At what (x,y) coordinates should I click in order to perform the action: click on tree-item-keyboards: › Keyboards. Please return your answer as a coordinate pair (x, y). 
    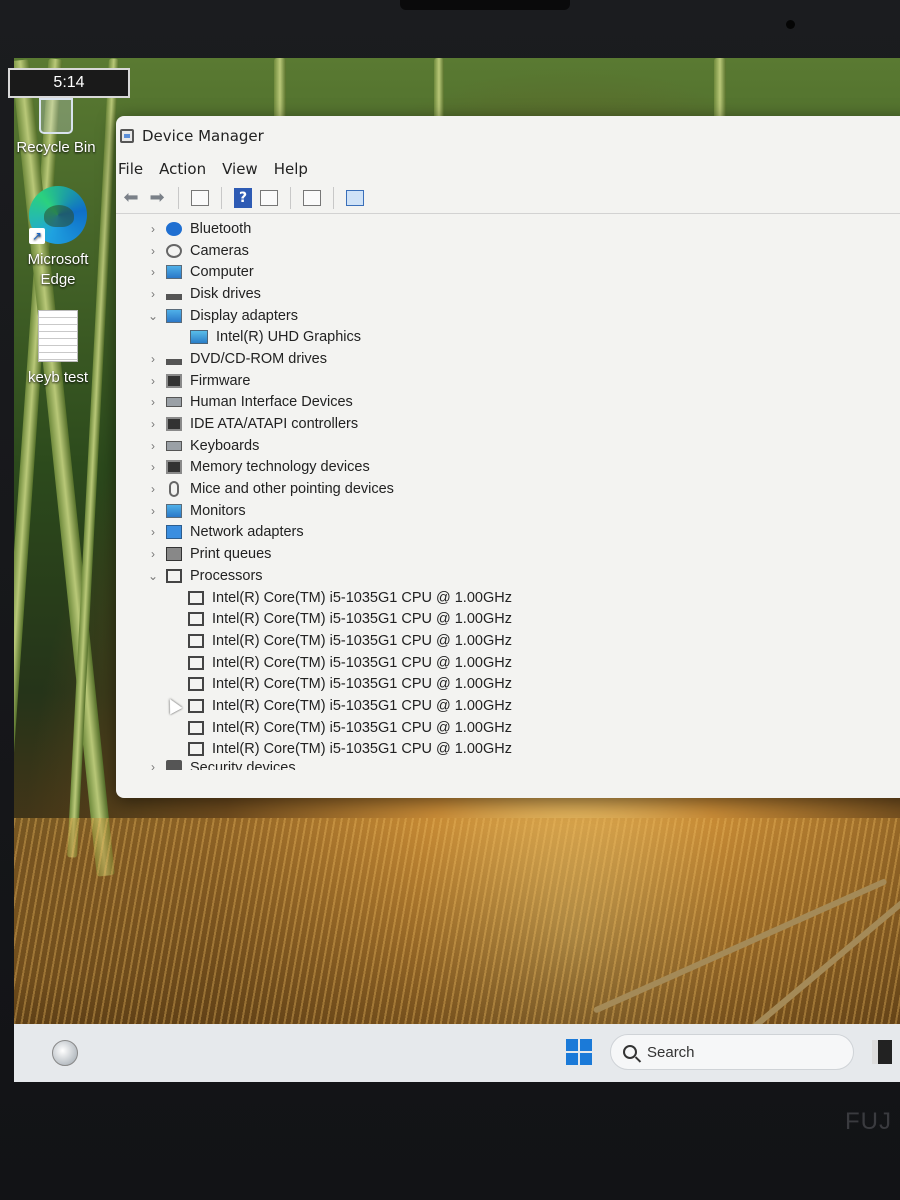
    Looking at the image, I should click on (522, 446).